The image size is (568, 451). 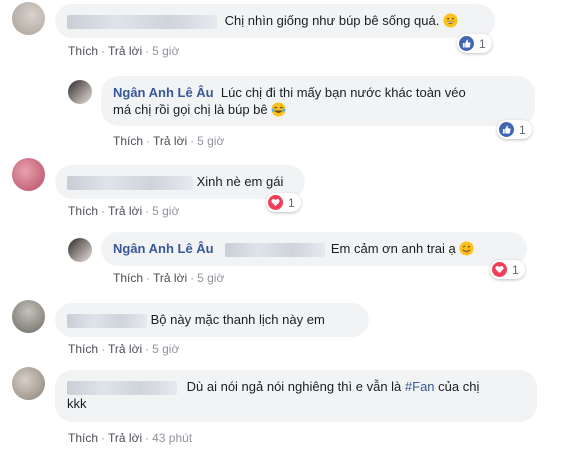 I want to click on hashtag-link: #Fan, so click(x=420, y=386).